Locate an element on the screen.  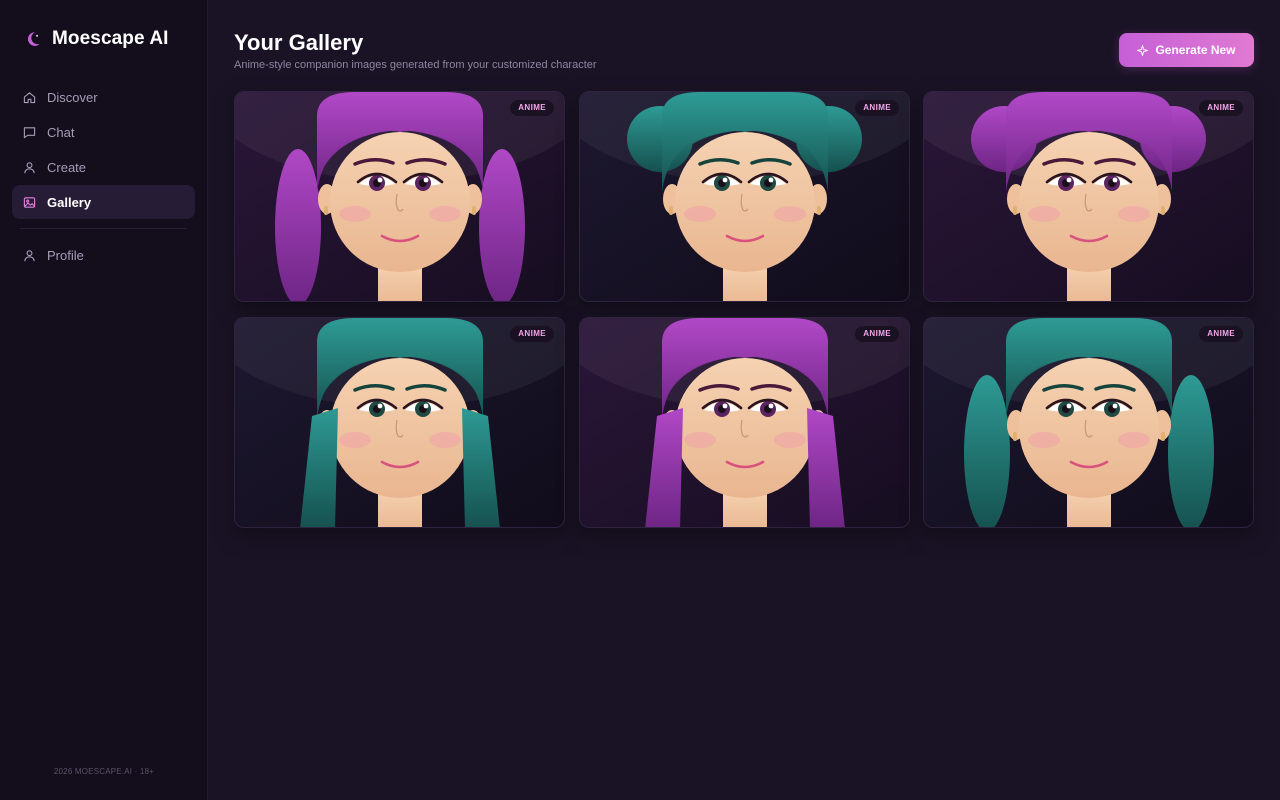
sidebar-item-label: Discover is located at coordinates (72, 97).